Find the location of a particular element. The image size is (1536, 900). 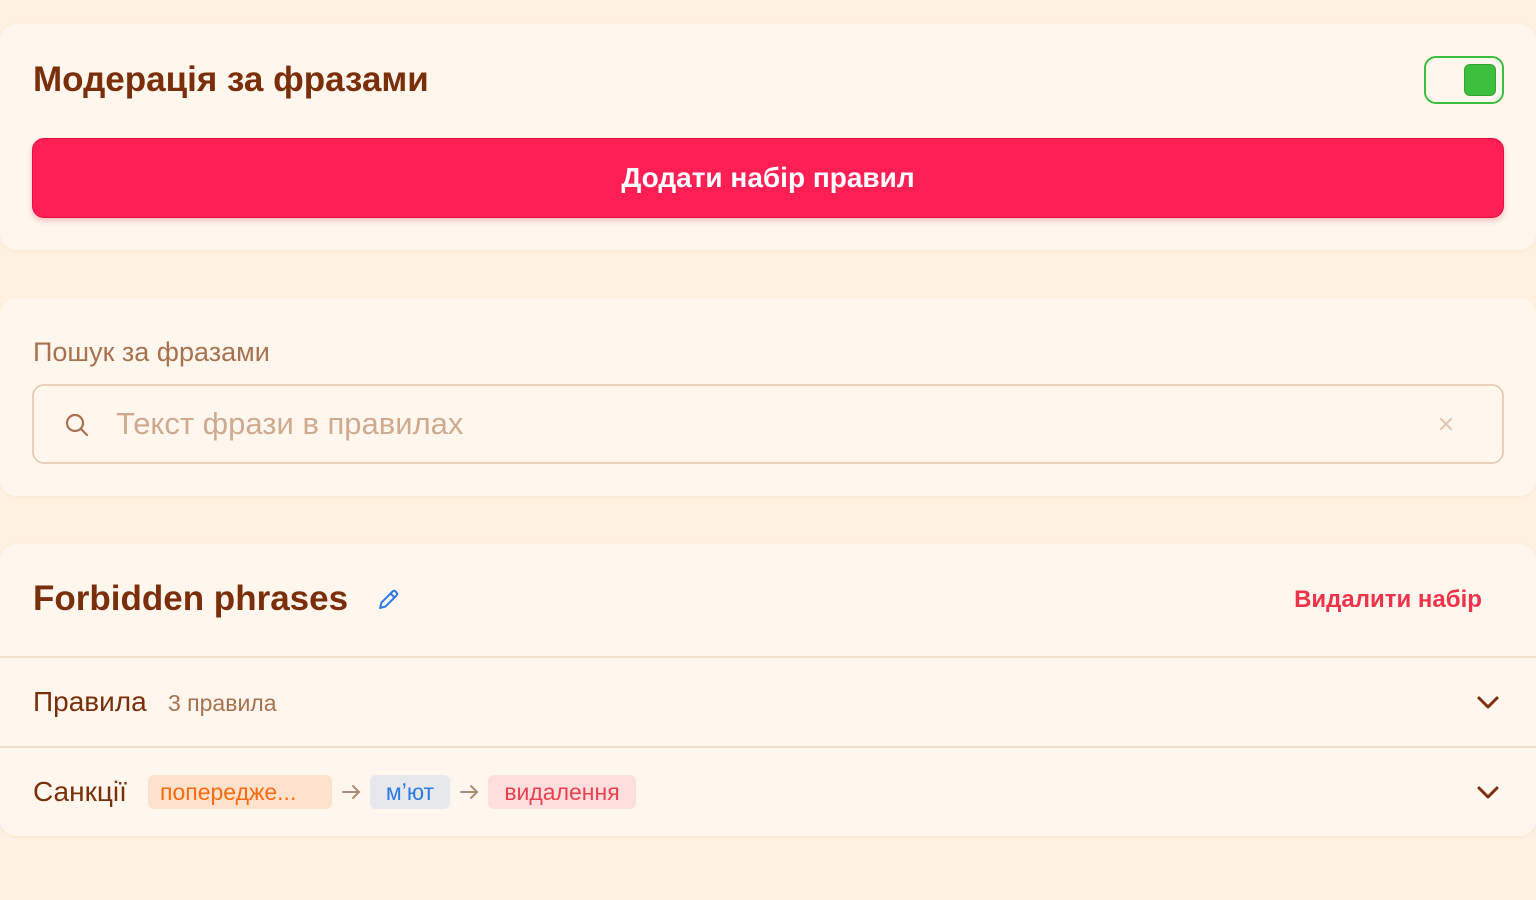

rules-count: 3 правила is located at coordinates (222, 703).